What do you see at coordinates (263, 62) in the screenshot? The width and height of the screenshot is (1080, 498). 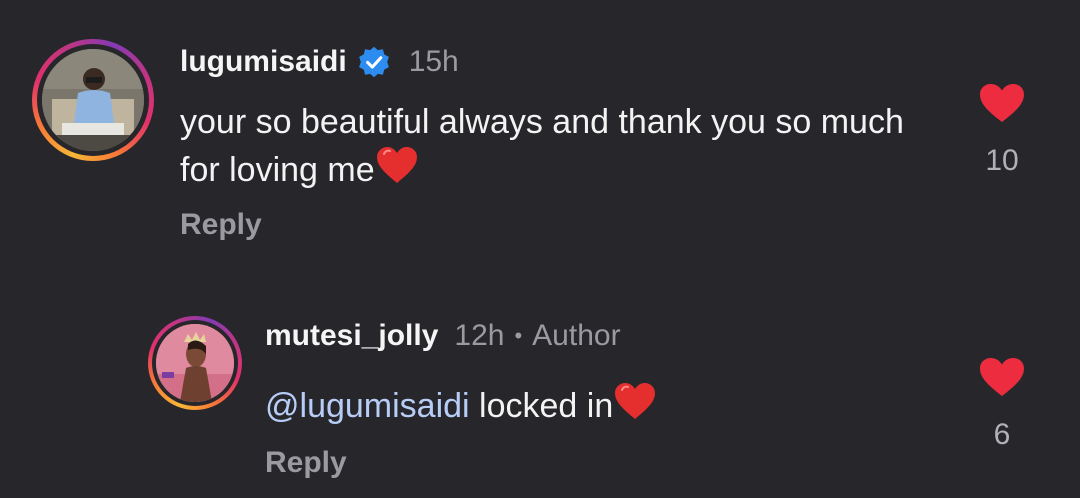 I see `username: lugumisaidi` at bounding box center [263, 62].